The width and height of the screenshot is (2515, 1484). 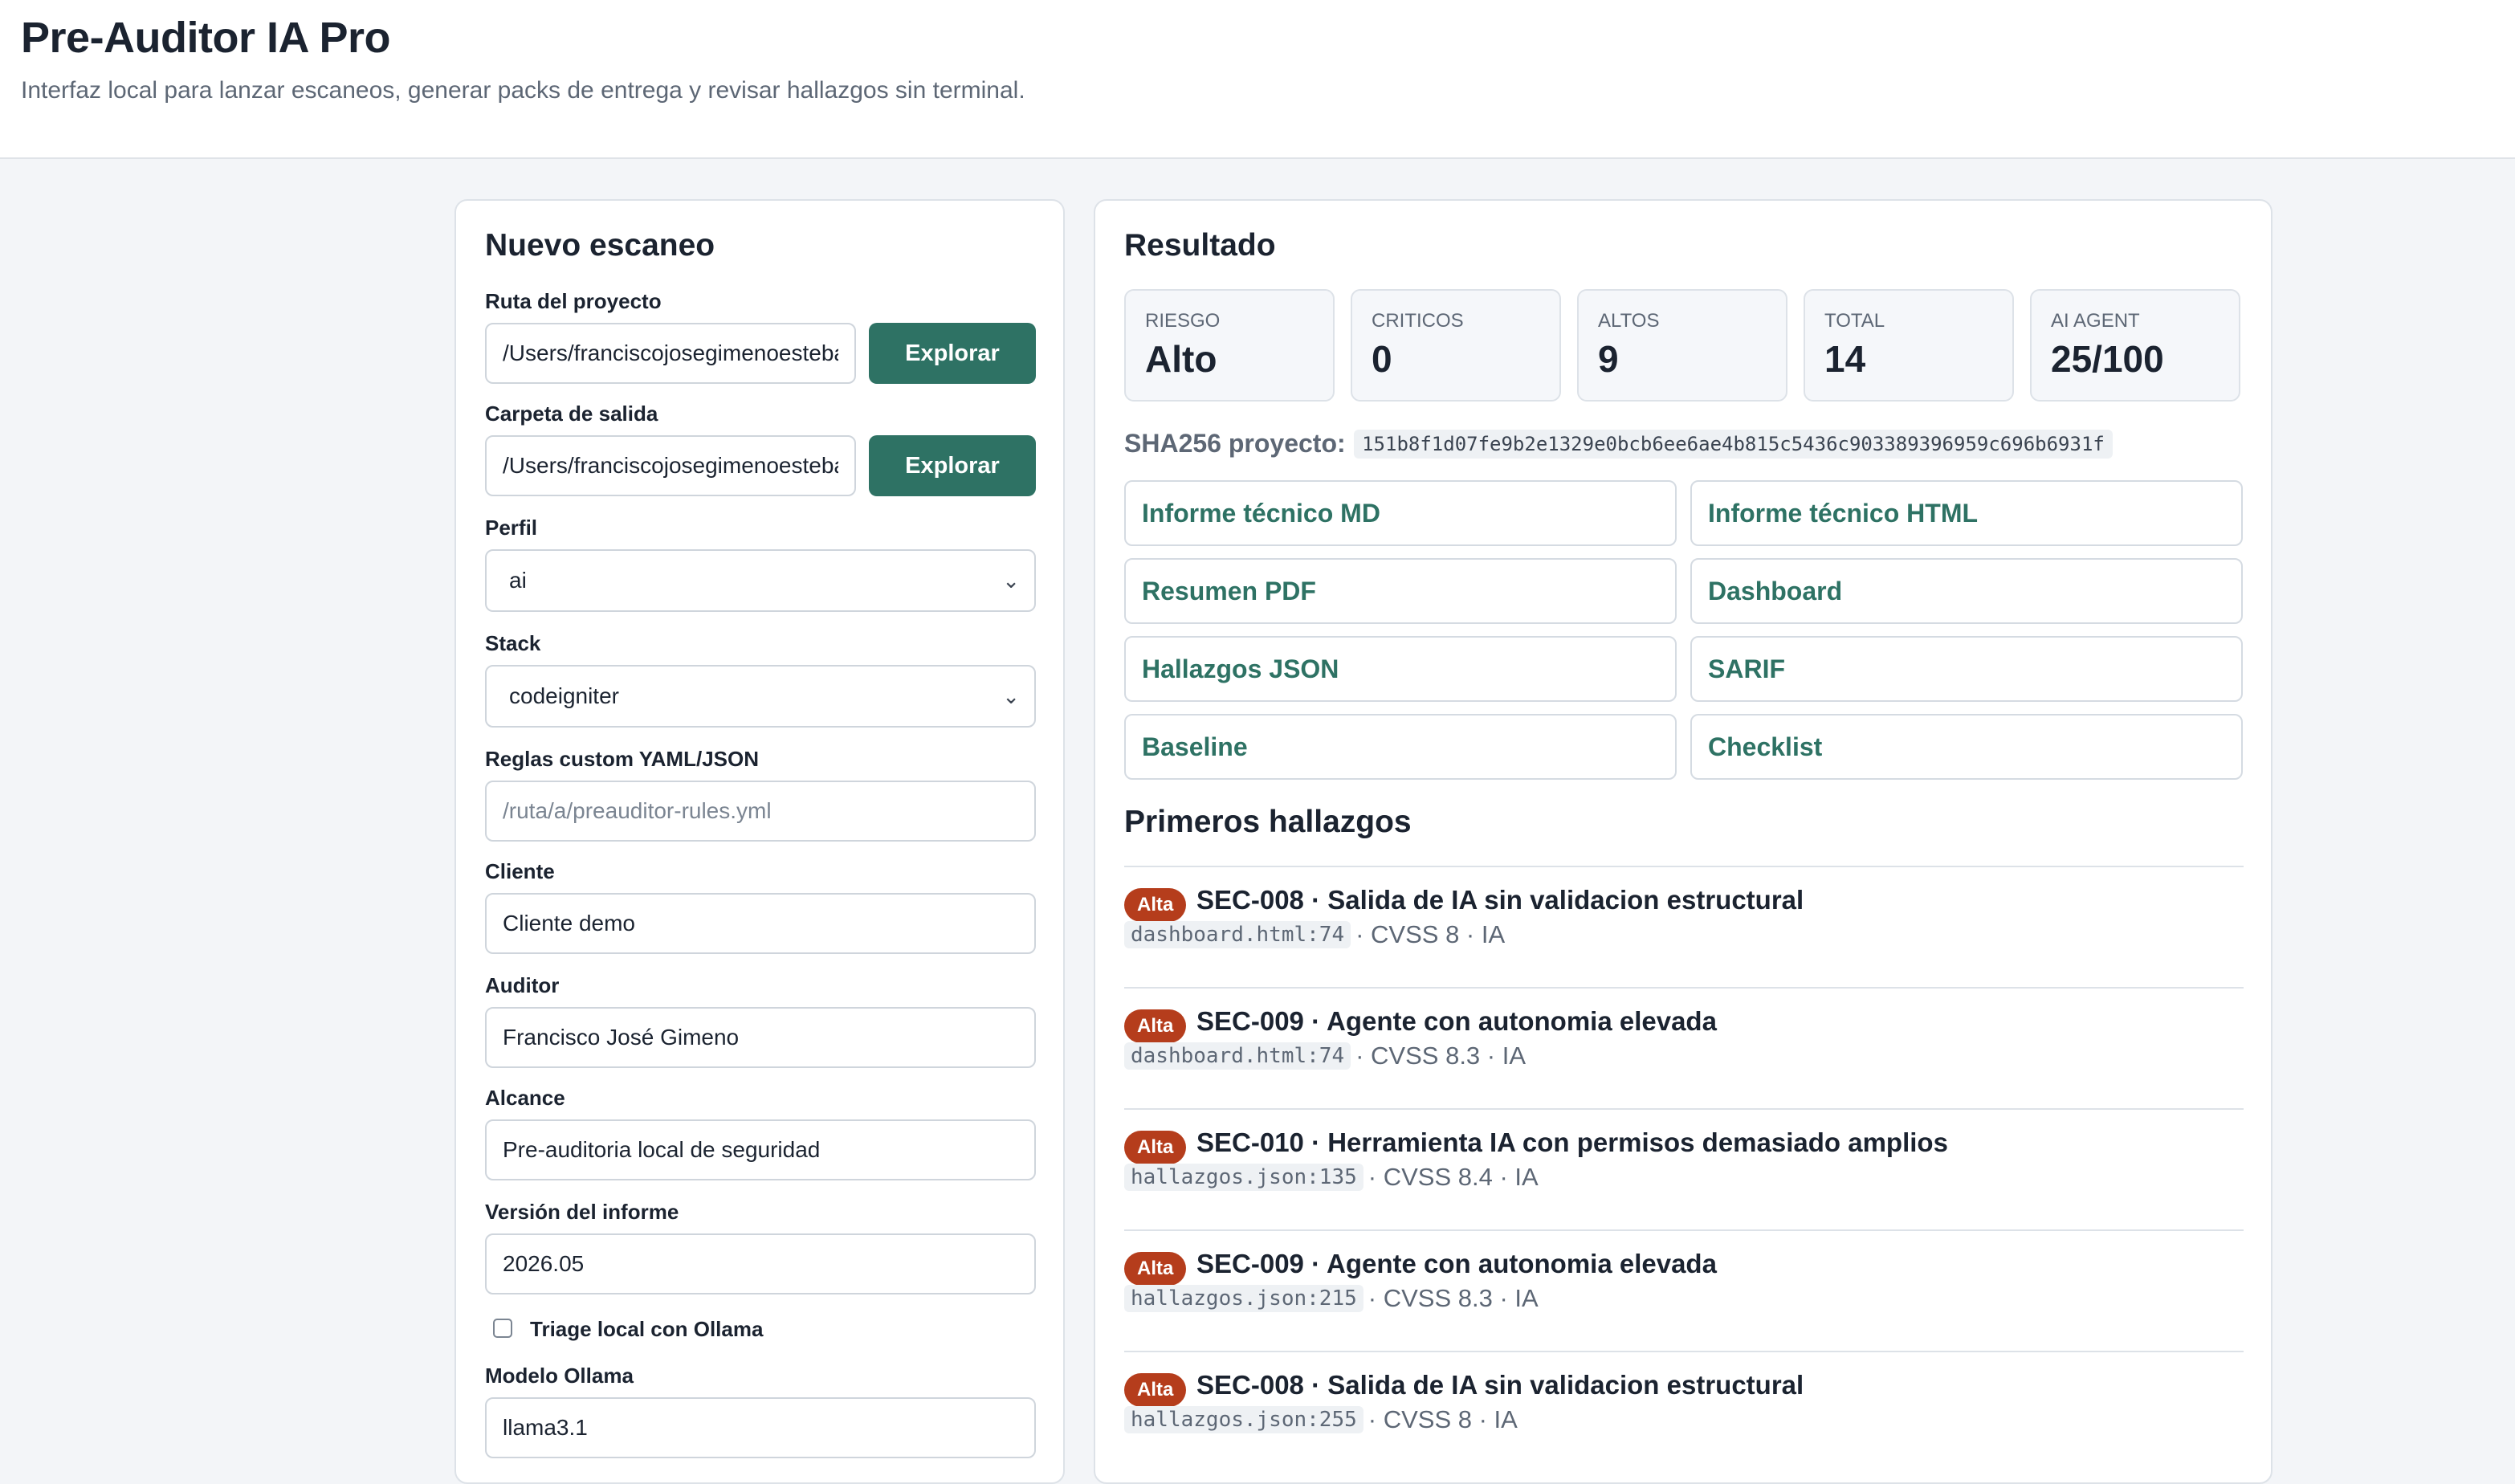 What do you see at coordinates (760, 1263) in the screenshot?
I see `report-version-input` at bounding box center [760, 1263].